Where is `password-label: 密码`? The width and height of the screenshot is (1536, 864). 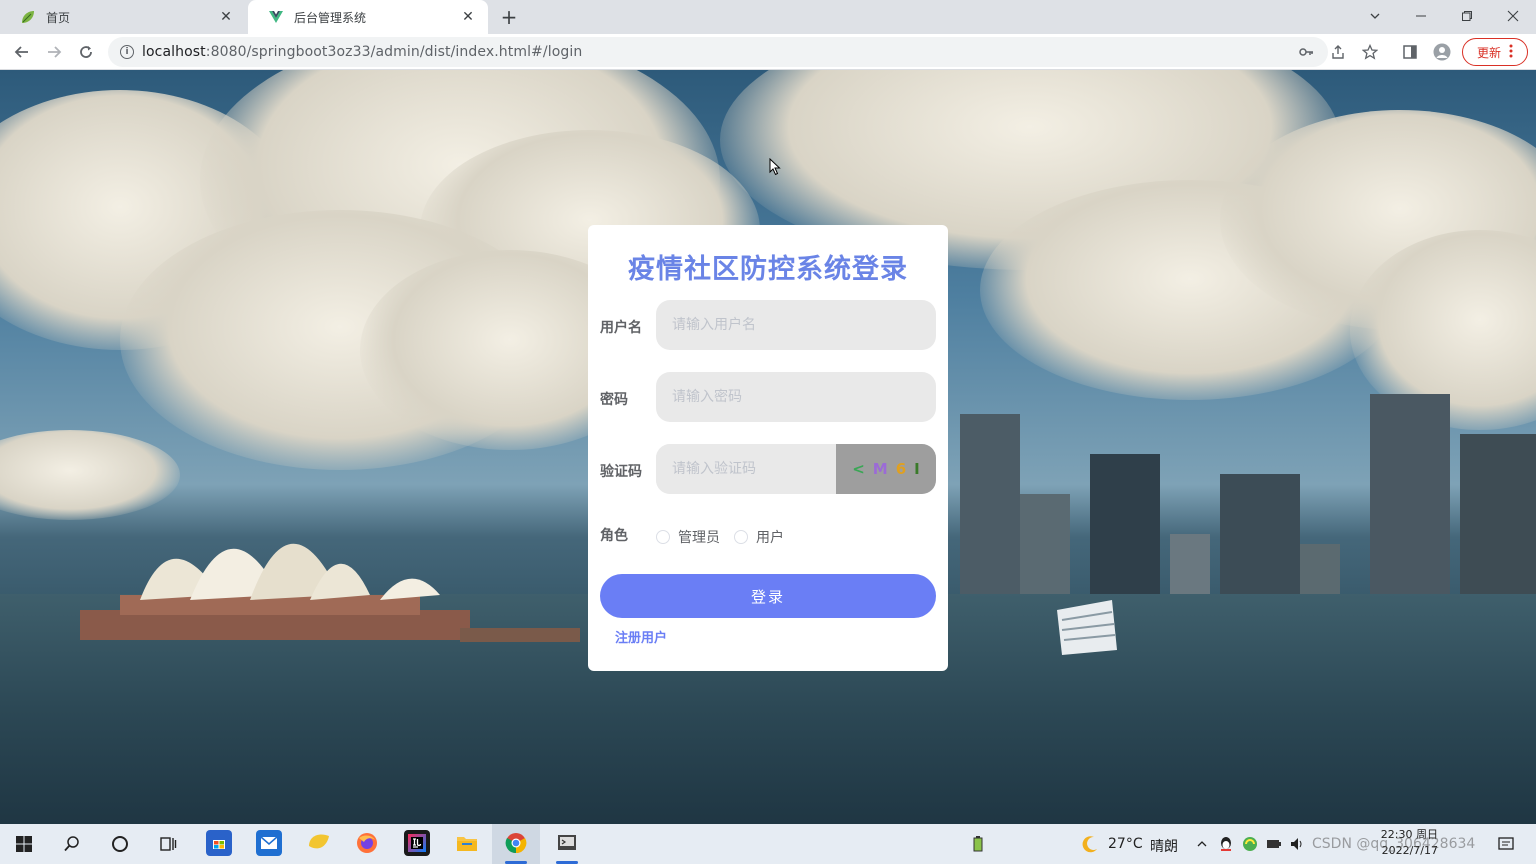
password-label: 密码 is located at coordinates (614, 400).